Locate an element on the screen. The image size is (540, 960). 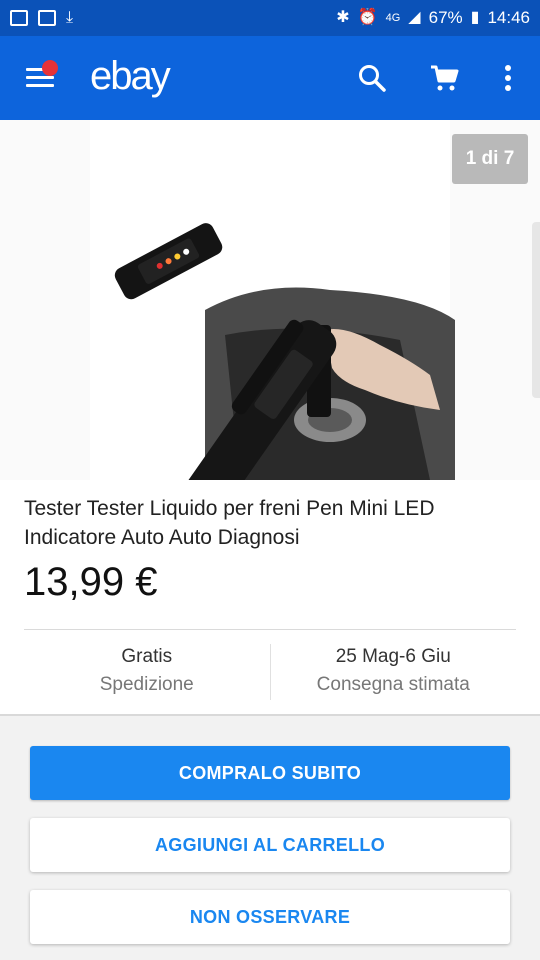
alarm-icon: ⏰ is located at coordinates (367, 17).